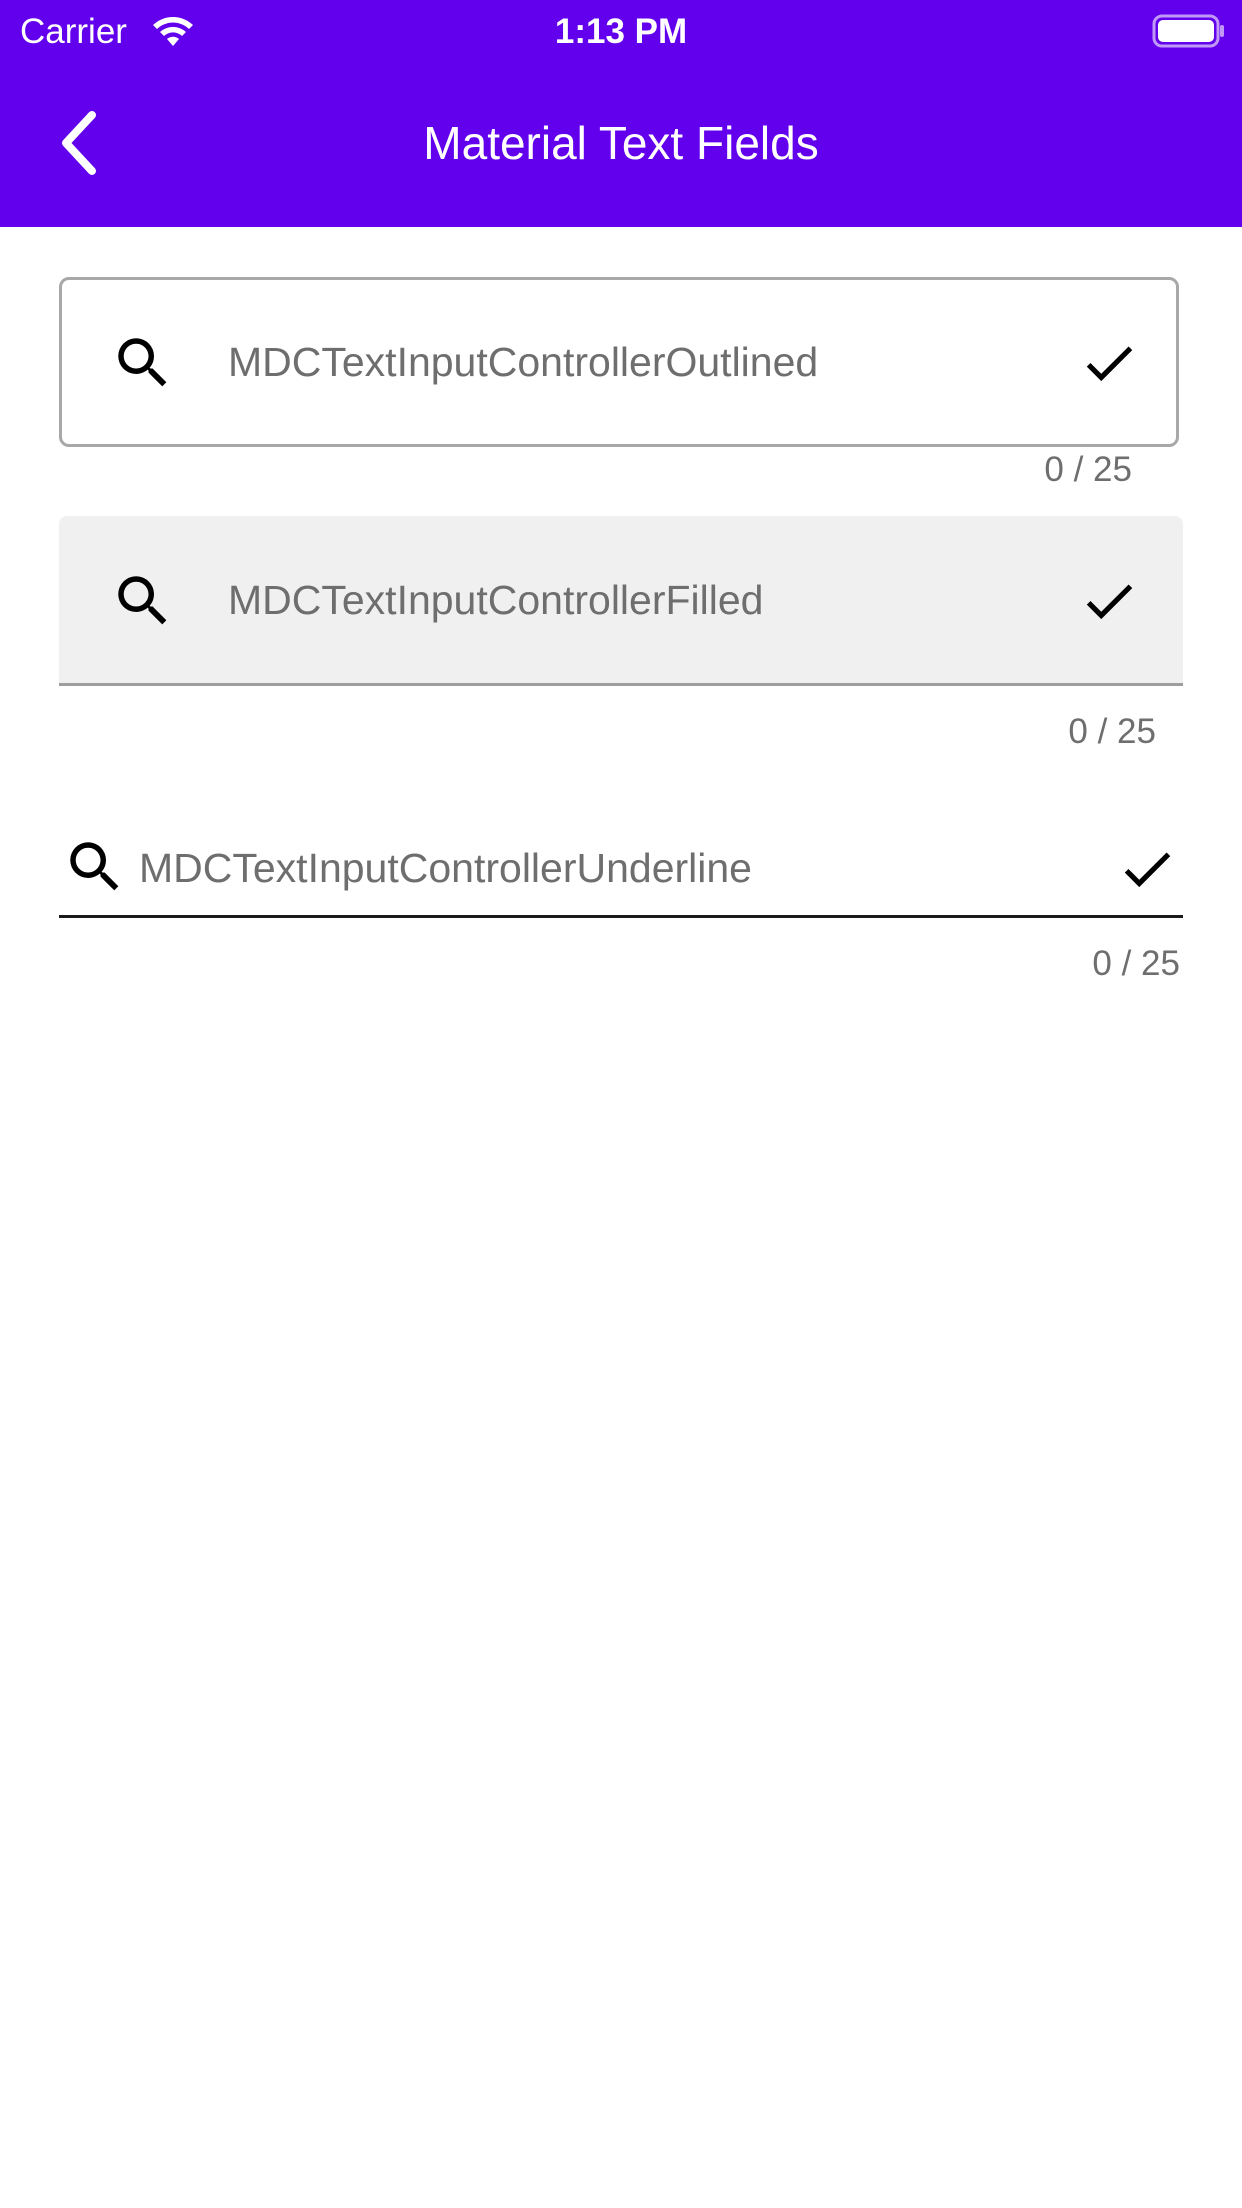 Image resolution: width=1242 pixels, height=2208 pixels. I want to click on status-time: 1:13 PM, so click(621, 31).